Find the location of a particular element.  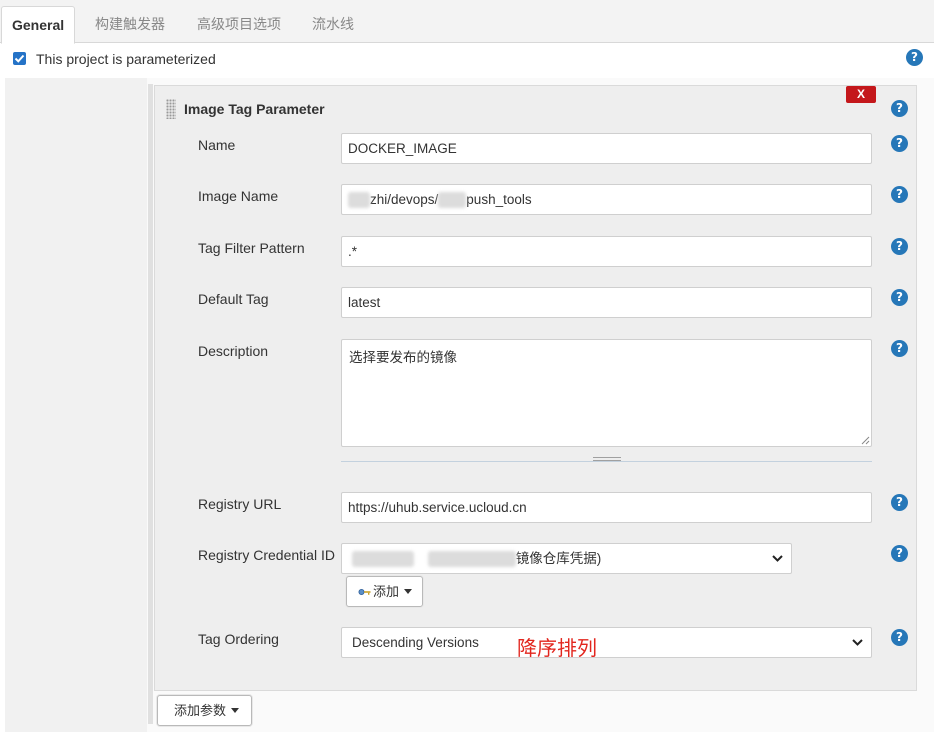

resize-grip-icon is located at coordinates (865, 440).